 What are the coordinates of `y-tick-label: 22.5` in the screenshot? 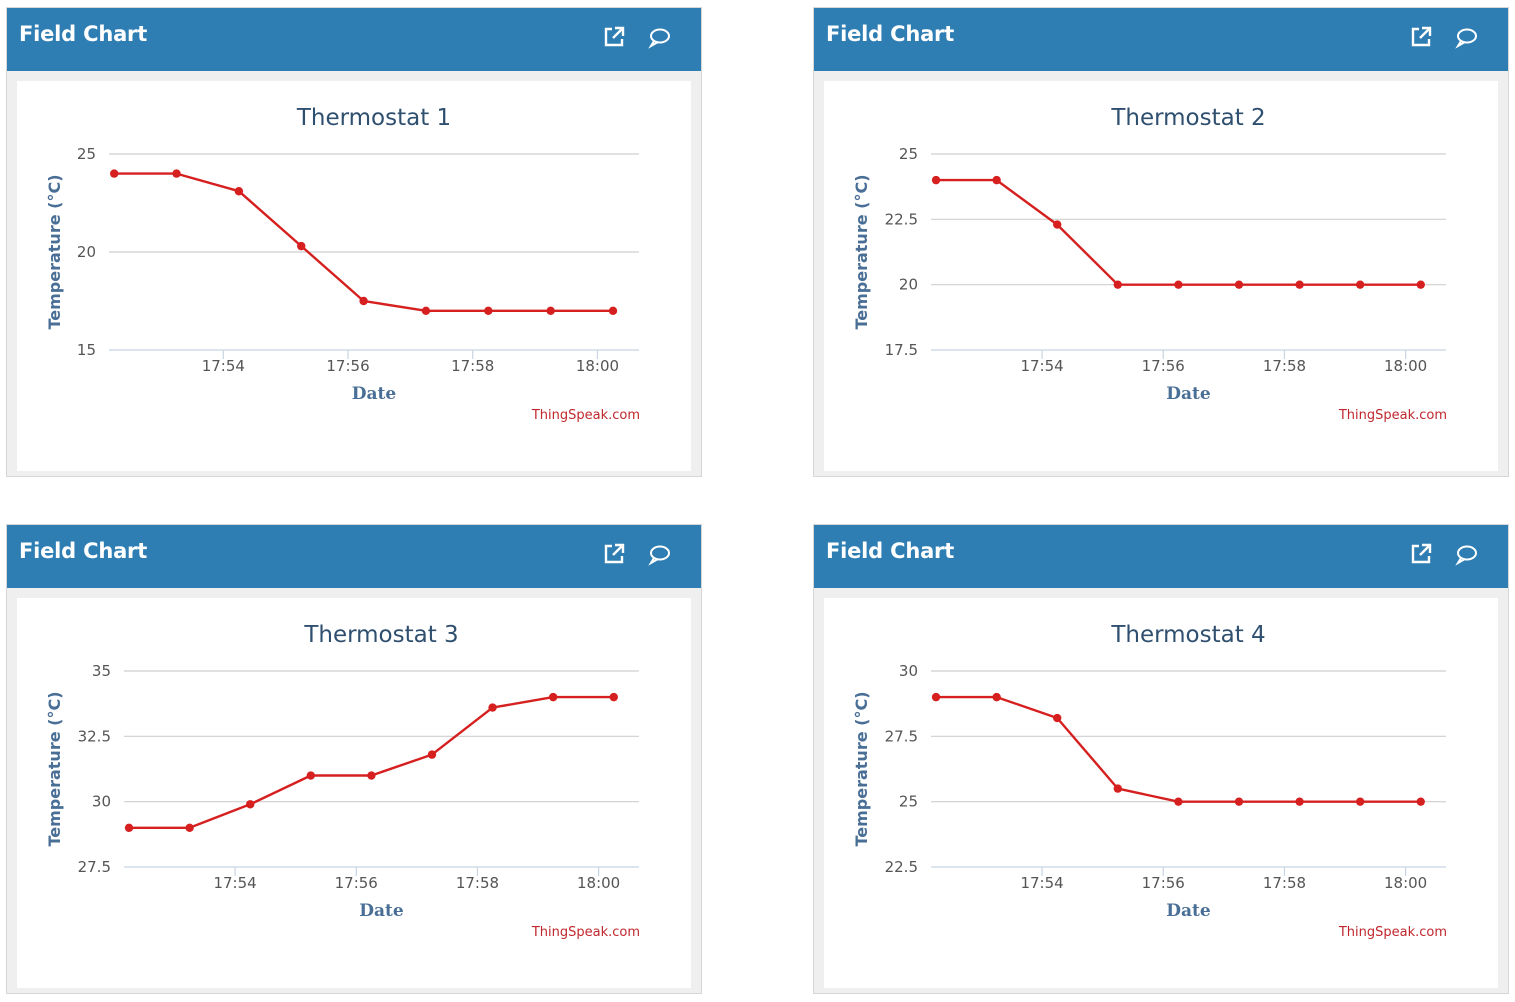 It's located at (901, 867).